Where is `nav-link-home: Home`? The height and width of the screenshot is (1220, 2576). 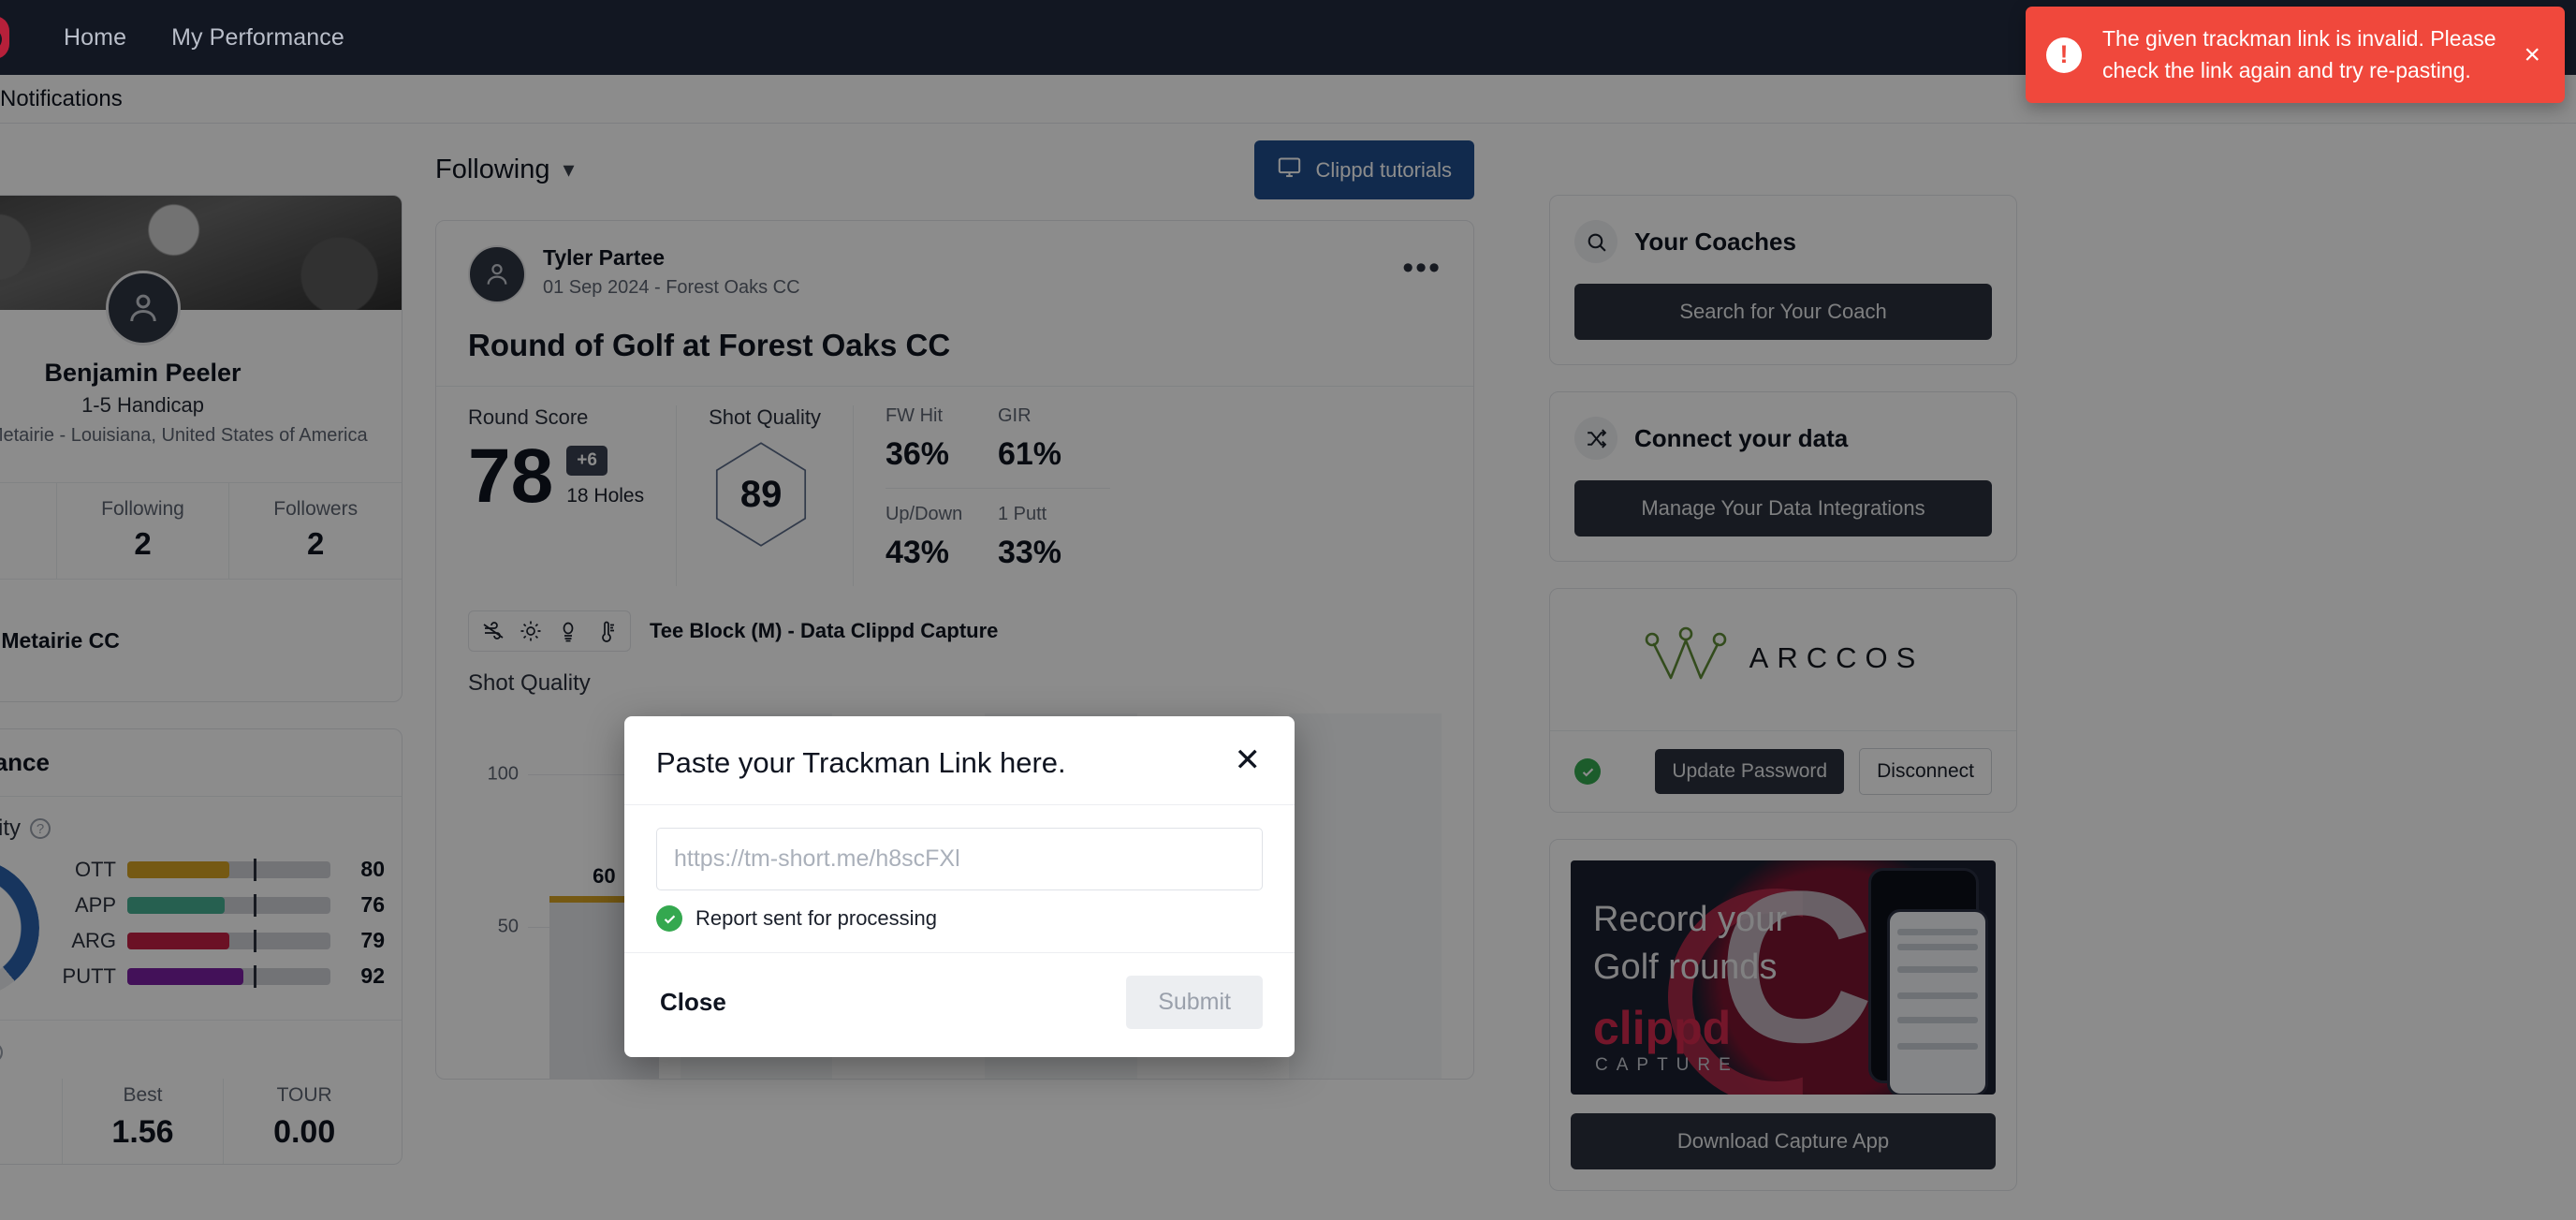 nav-link-home: Home is located at coordinates (95, 37).